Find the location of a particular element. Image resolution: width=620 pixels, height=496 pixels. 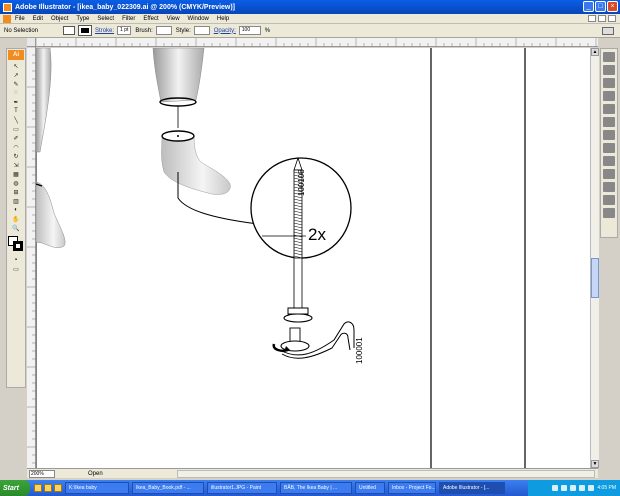

rotate-tool-icon: ↻ is located at coordinates (16, 156).